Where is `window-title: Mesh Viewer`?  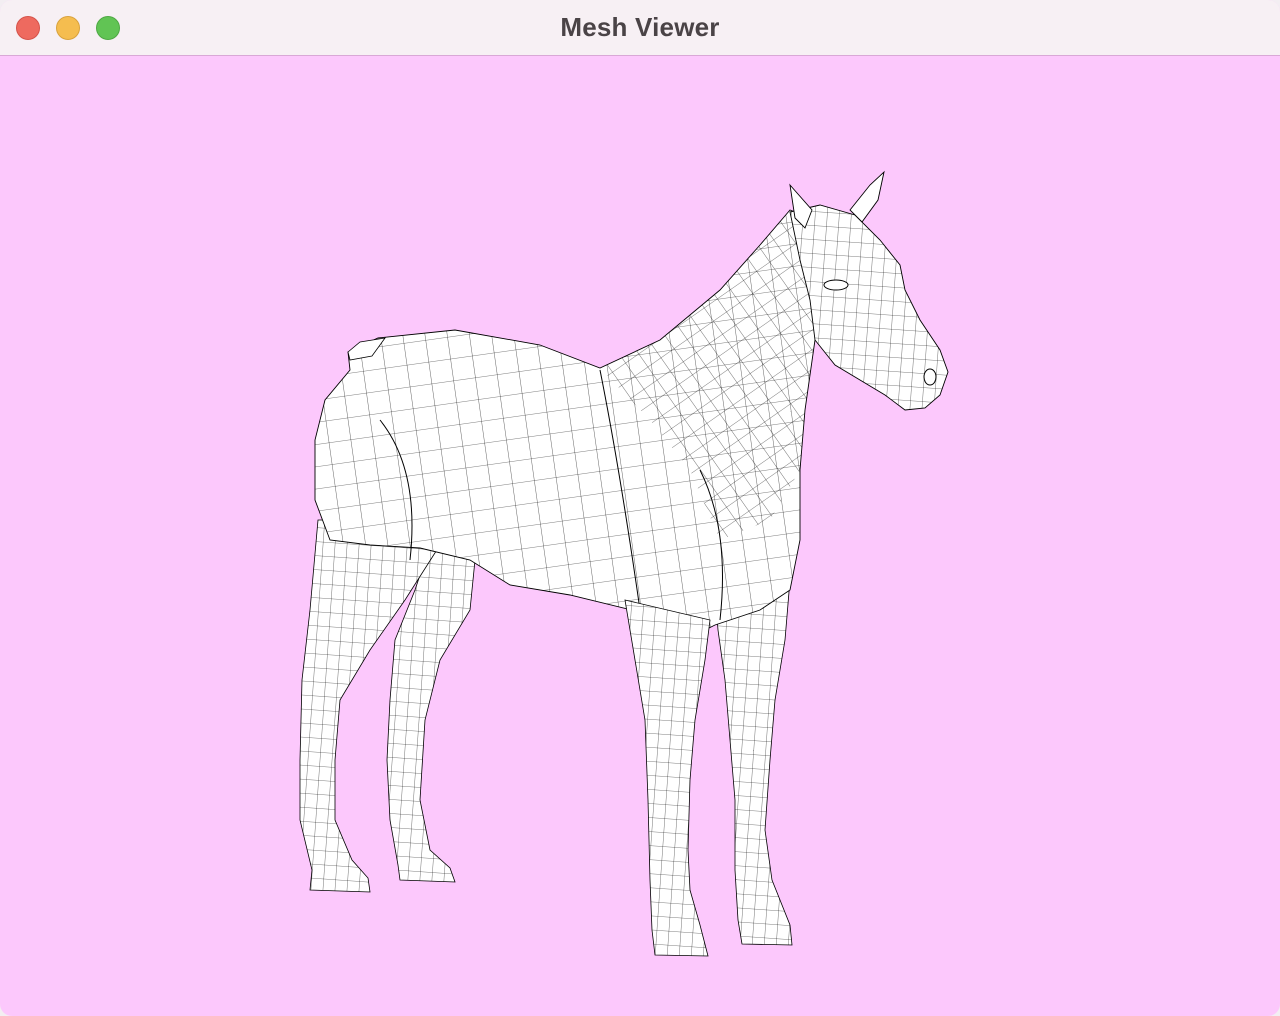 window-title: Mesh Viewer is located at coordinates (640, 27).